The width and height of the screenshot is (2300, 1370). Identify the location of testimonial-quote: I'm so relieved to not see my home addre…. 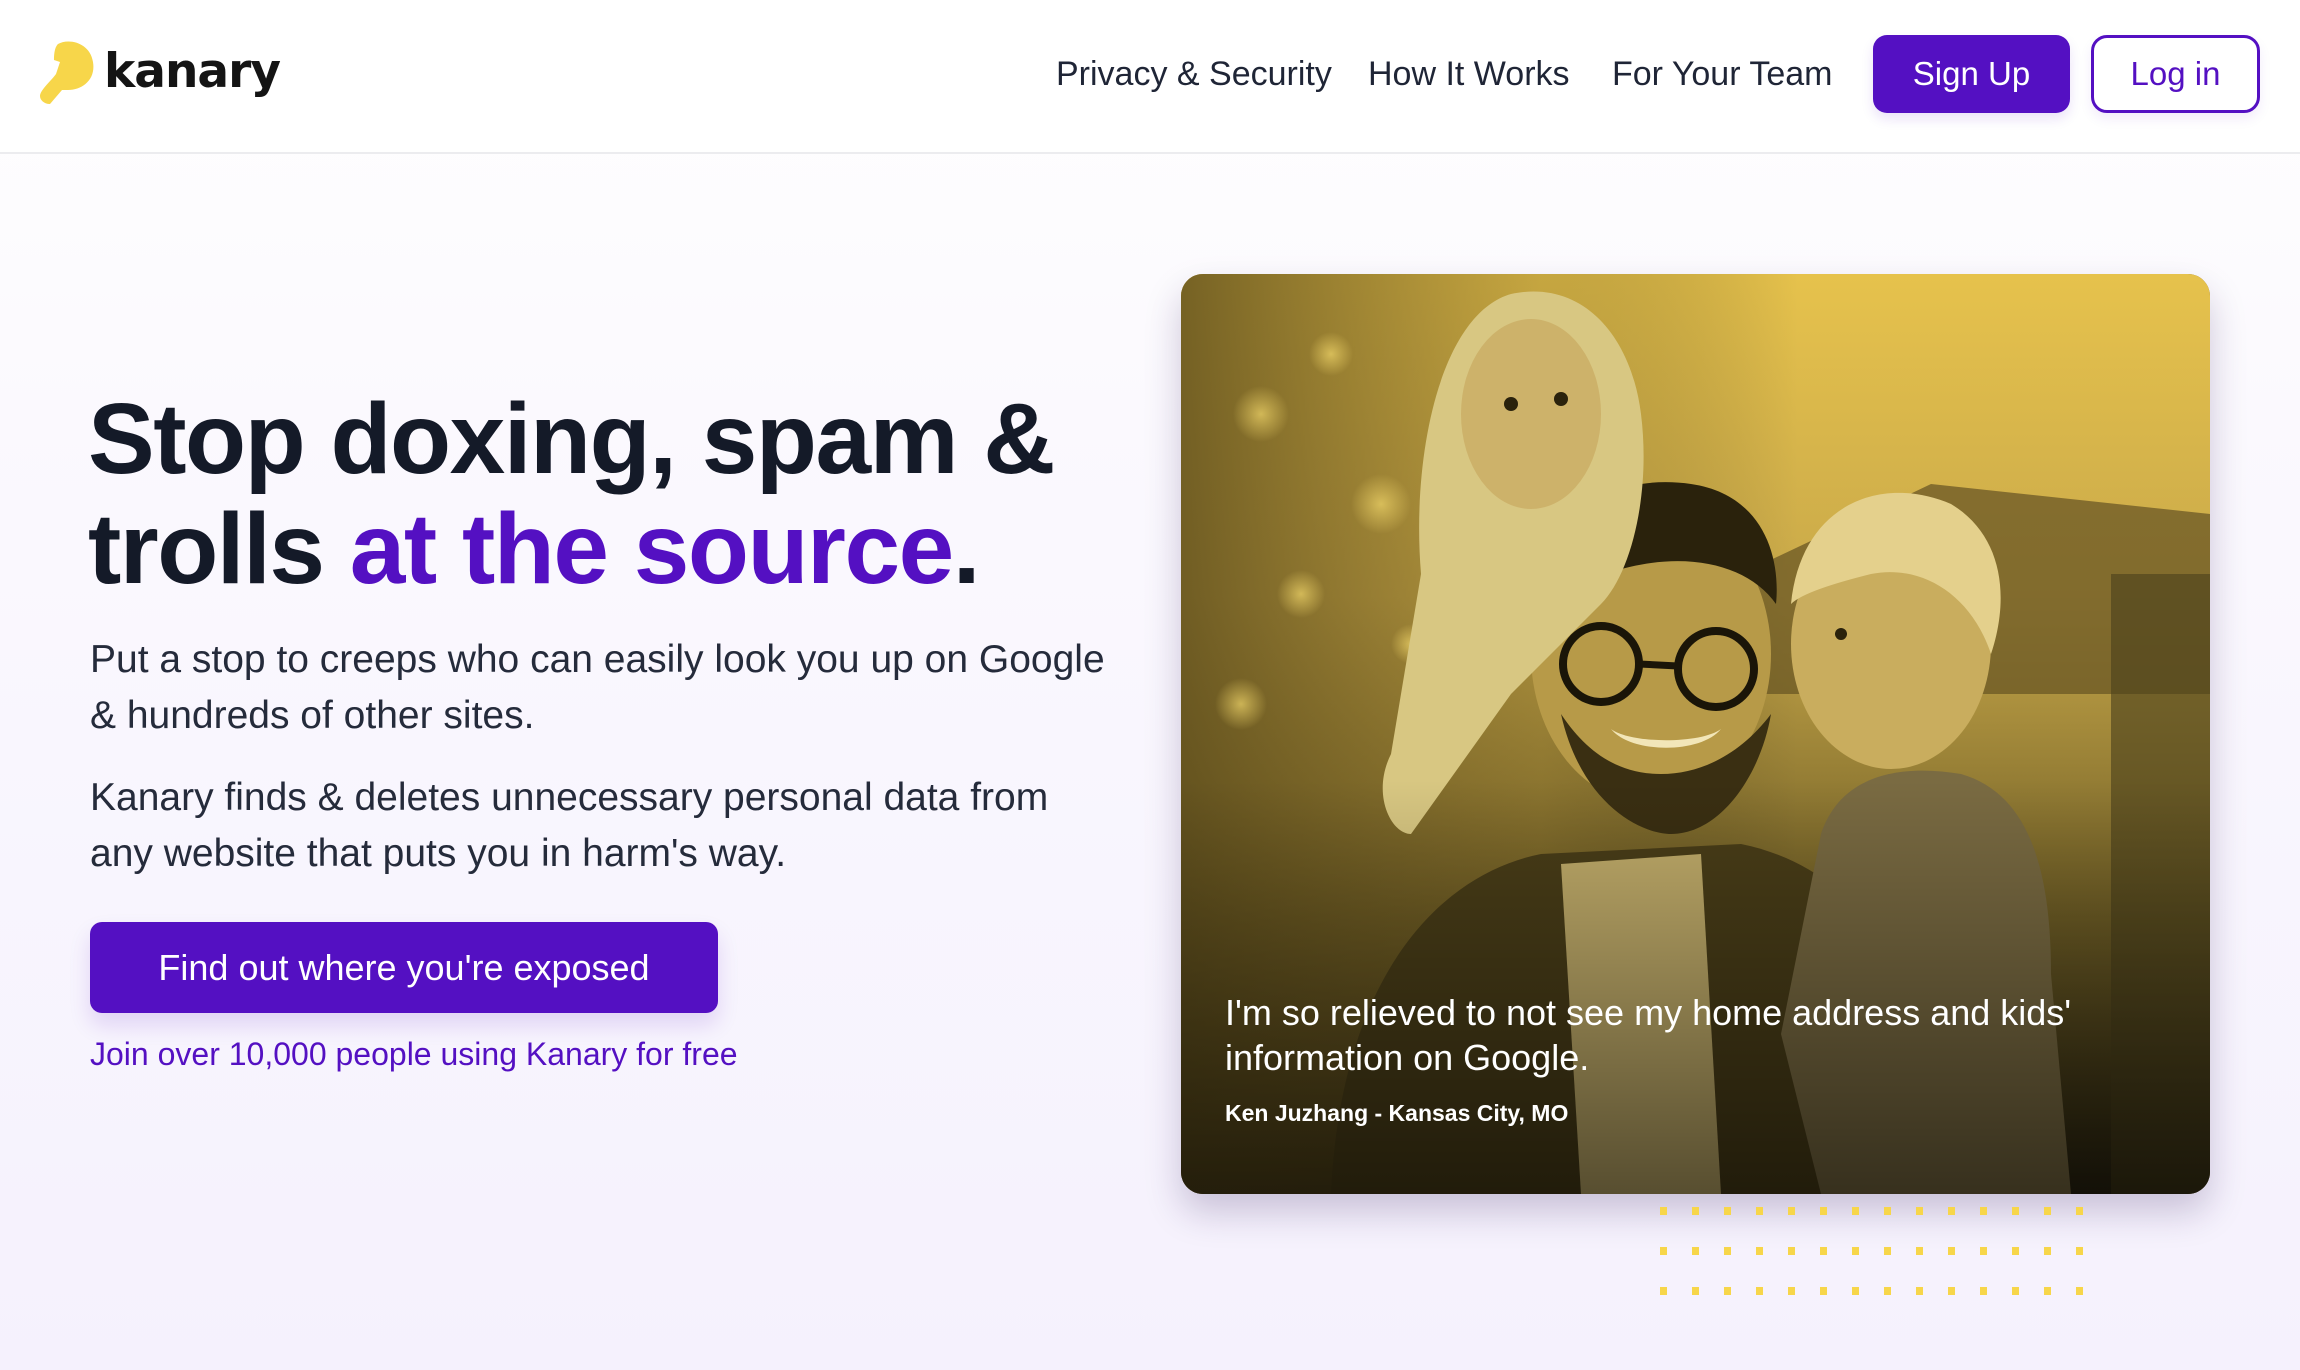
(1648, 1035).